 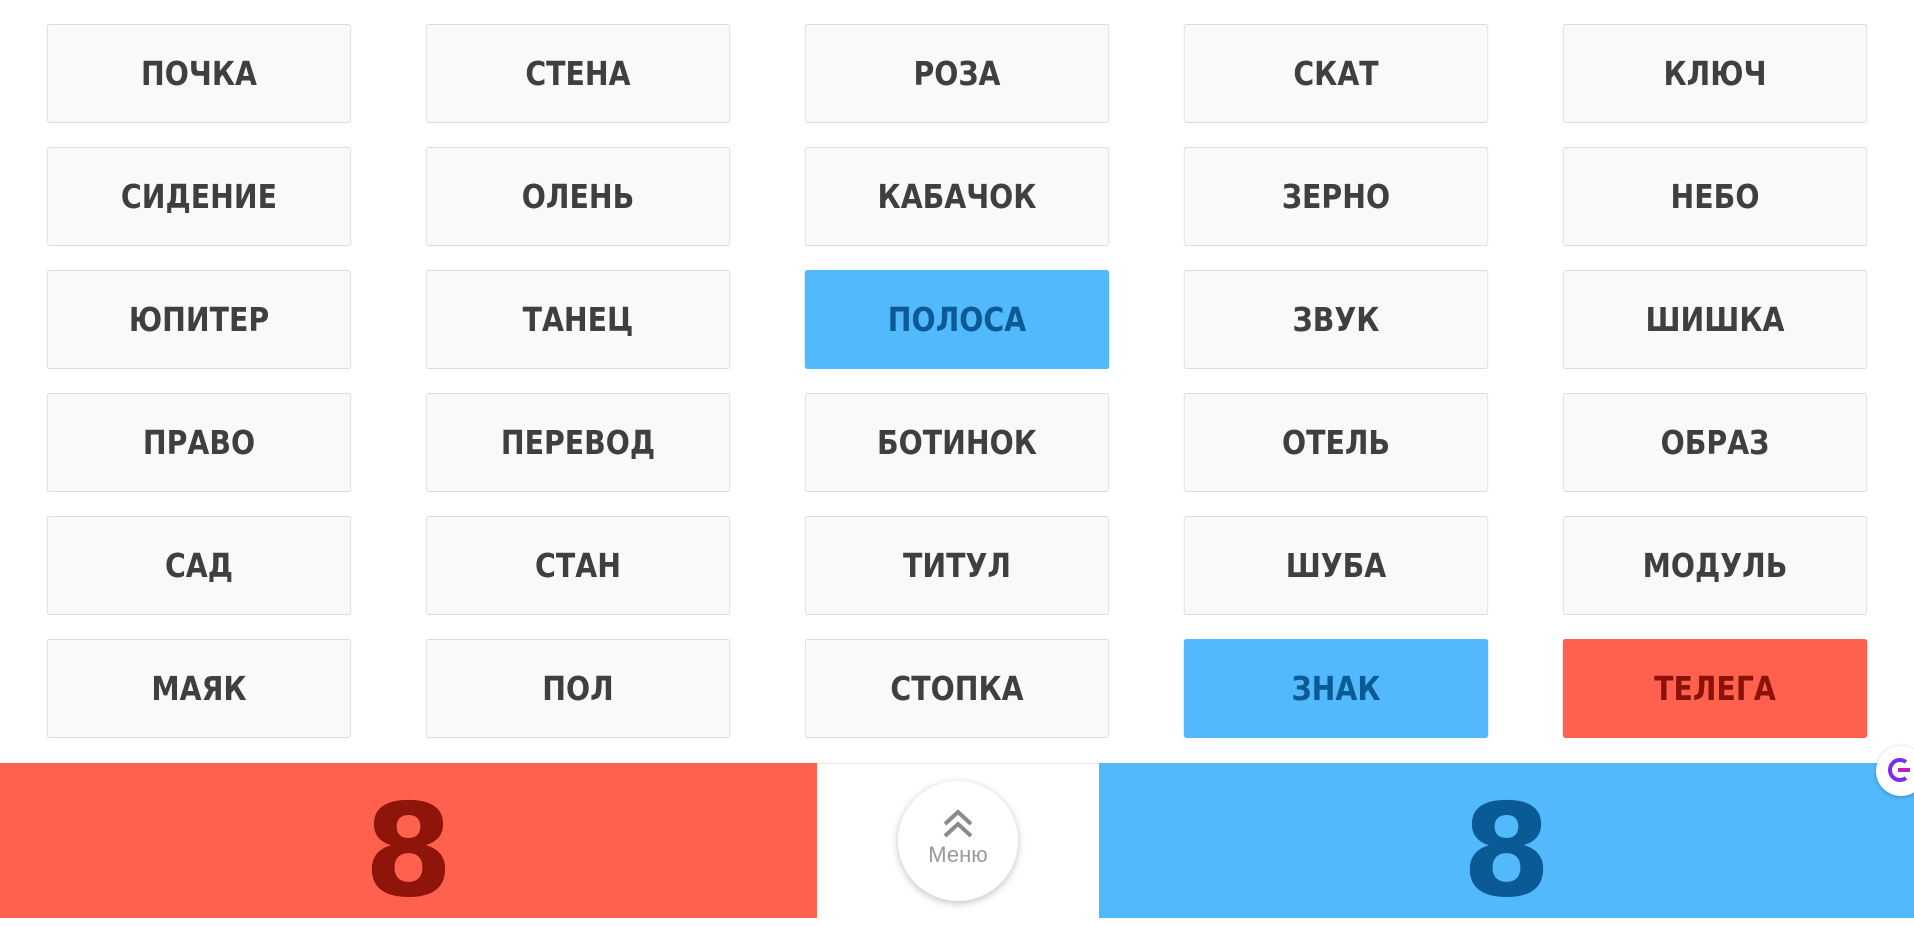 I want to click on word-card-label: ЗЕРНО, so click(x=1336, y=196).